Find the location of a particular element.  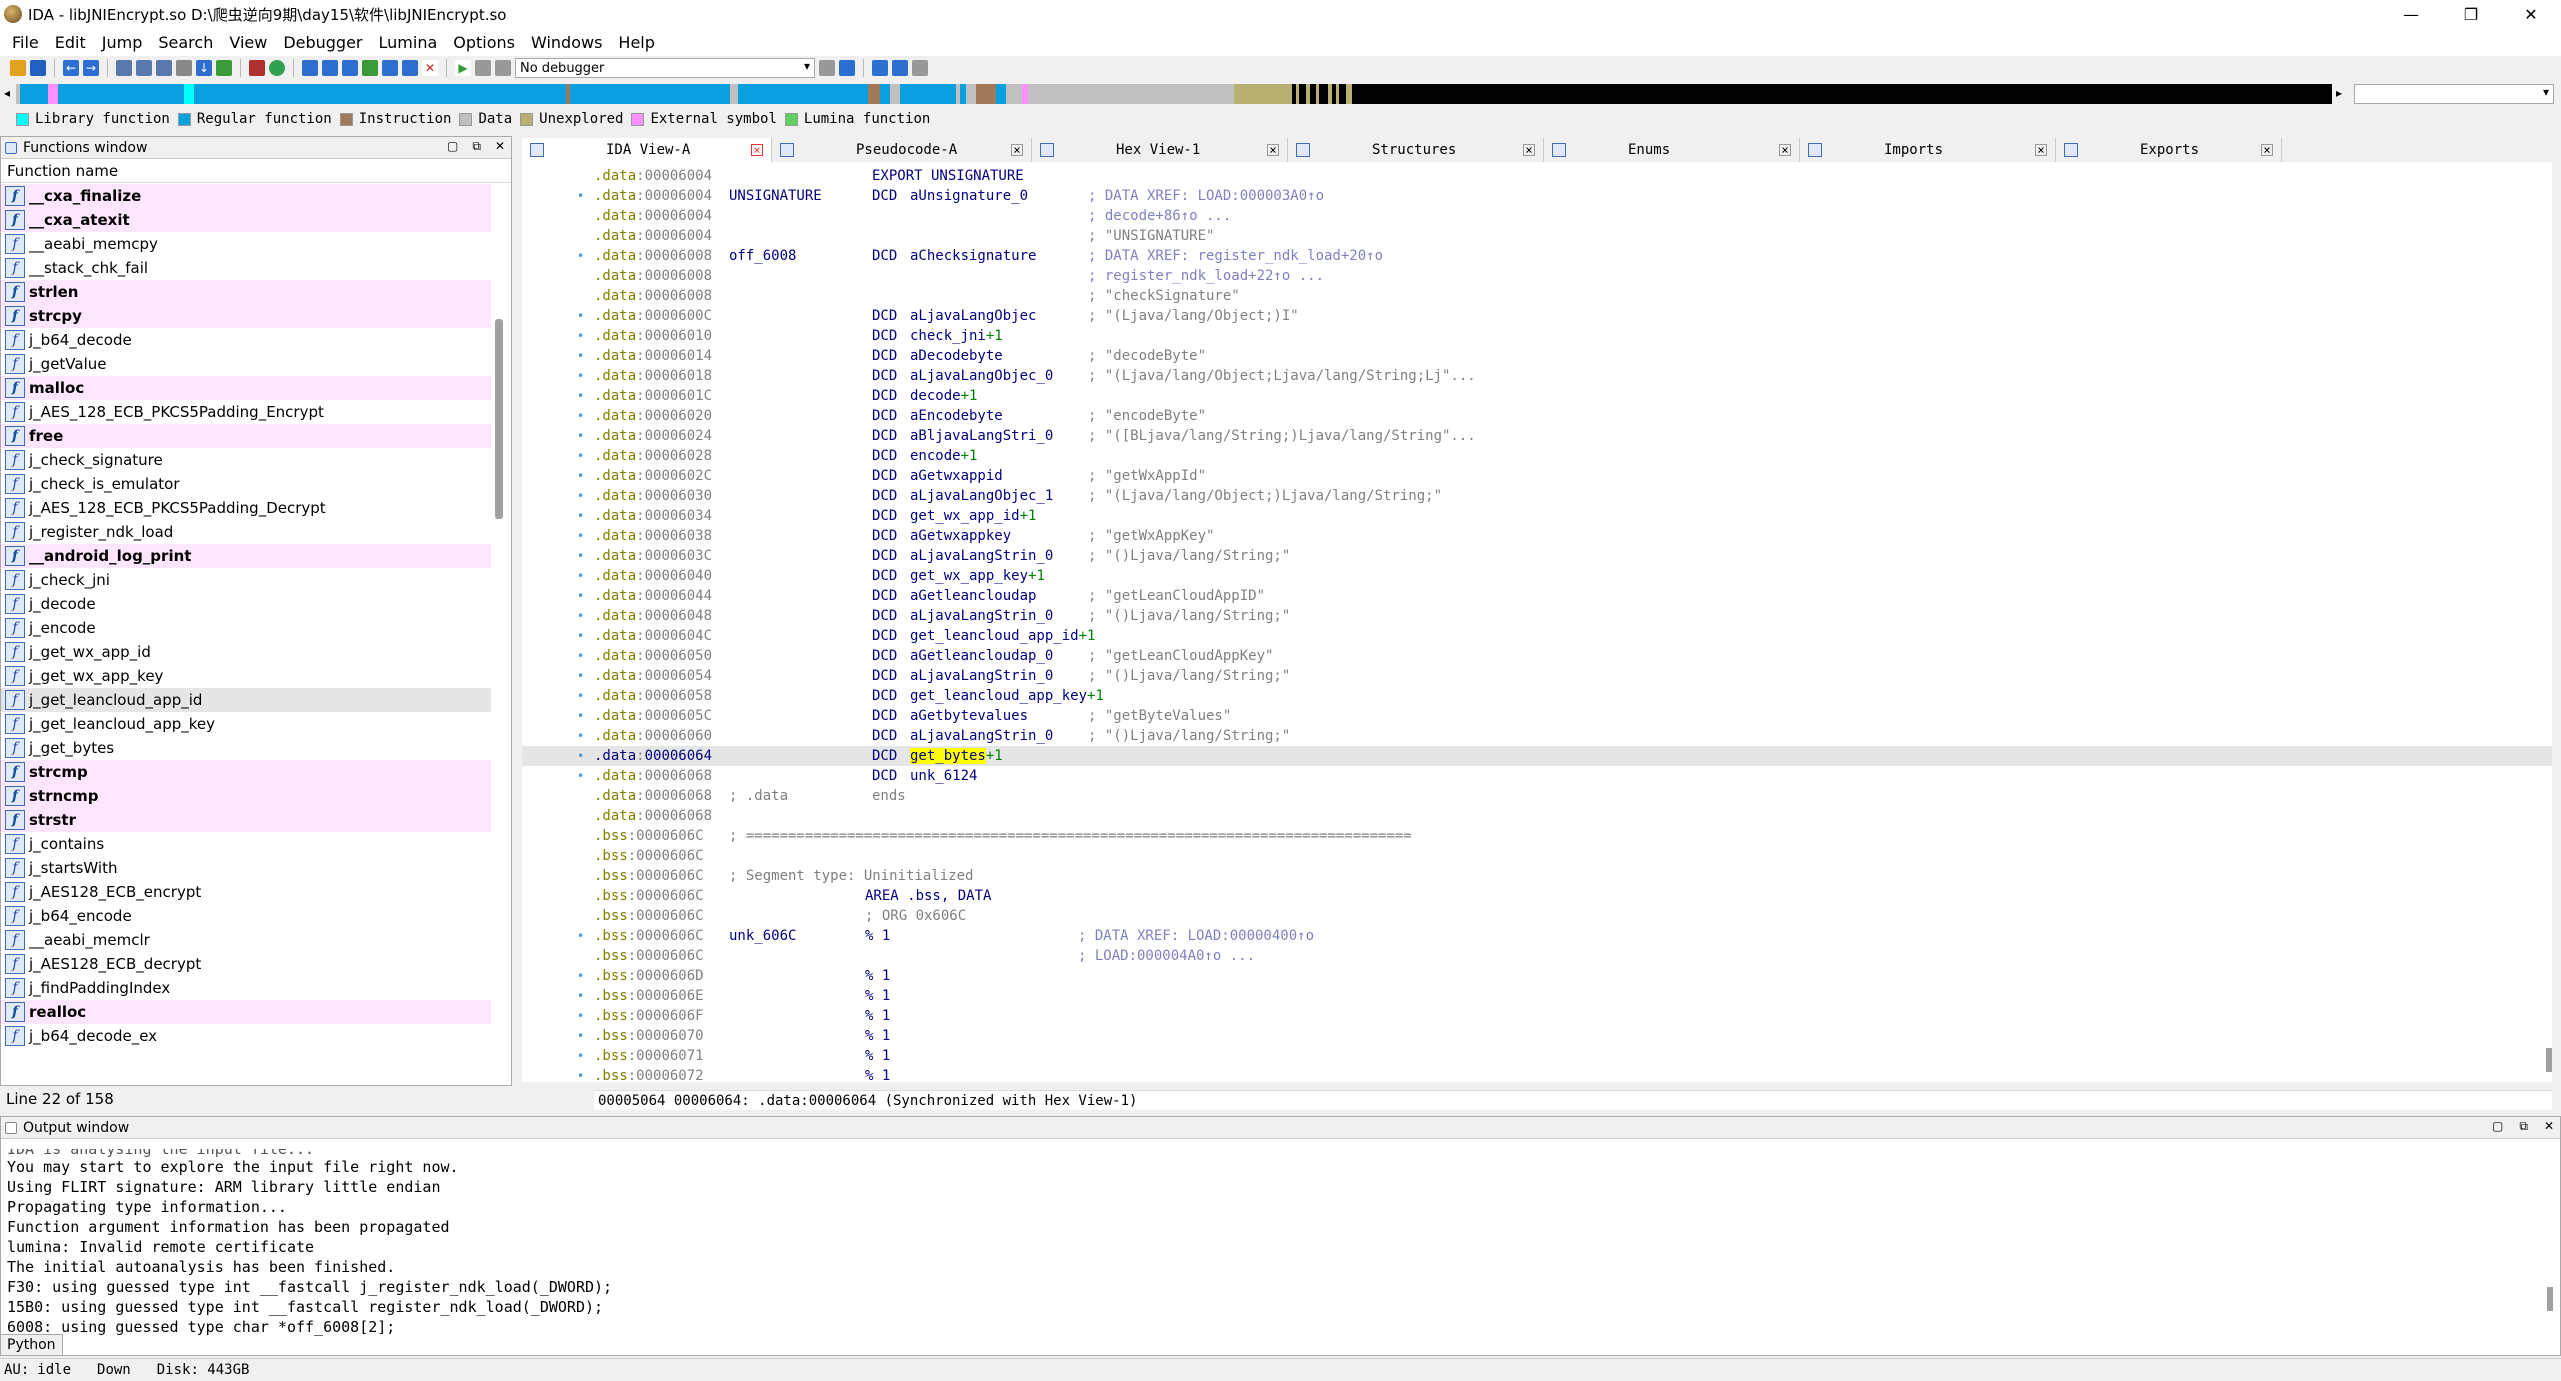

function-item: f __android_log_print is located at coordinates (246, 556).